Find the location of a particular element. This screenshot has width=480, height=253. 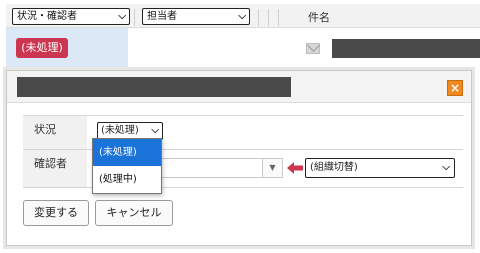

column-title-subject: 件名 is located at coordinates (319, 17).